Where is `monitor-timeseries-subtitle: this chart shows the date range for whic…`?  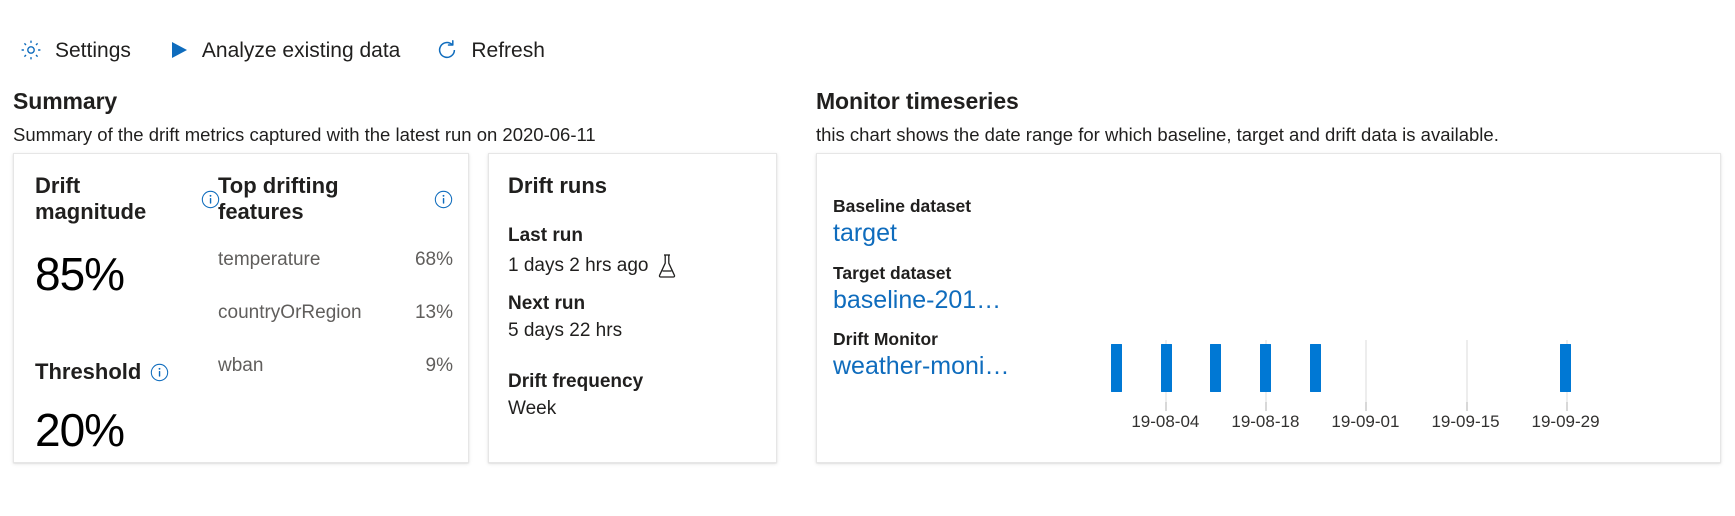 monitor-timeseries-subtitle: this chart shows the date range for whic… is located at coordinates (1157, 134).